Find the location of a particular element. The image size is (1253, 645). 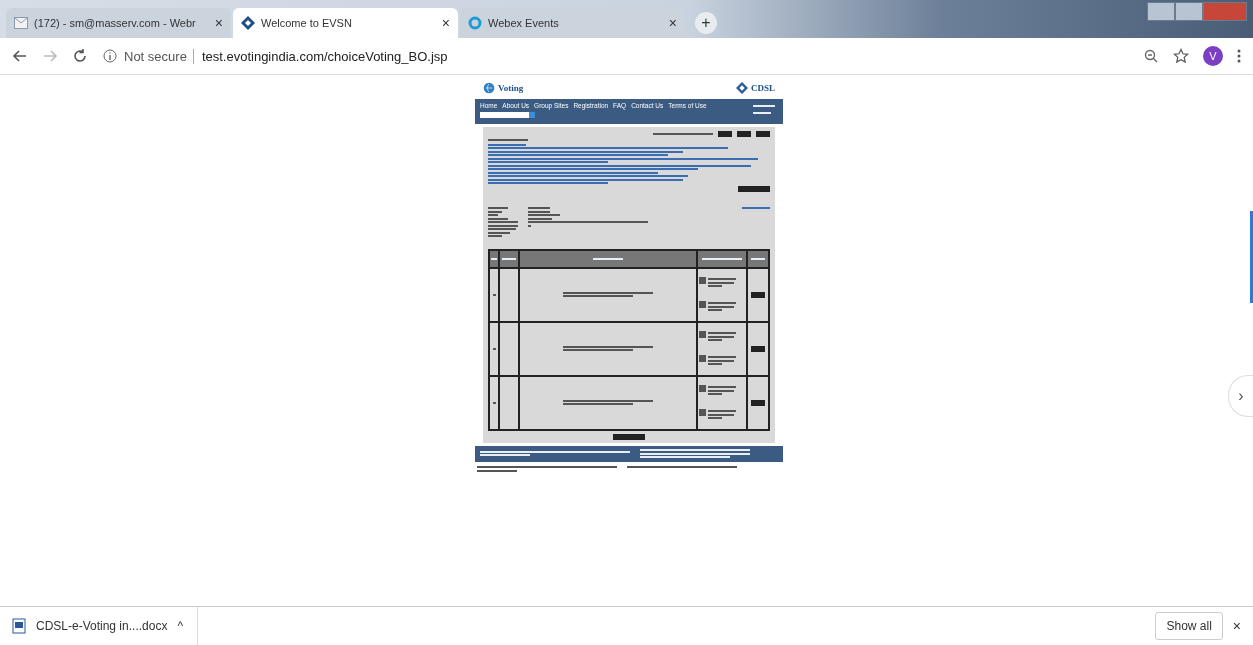

profile-avatar: V is located at coordinates (1213, 56).